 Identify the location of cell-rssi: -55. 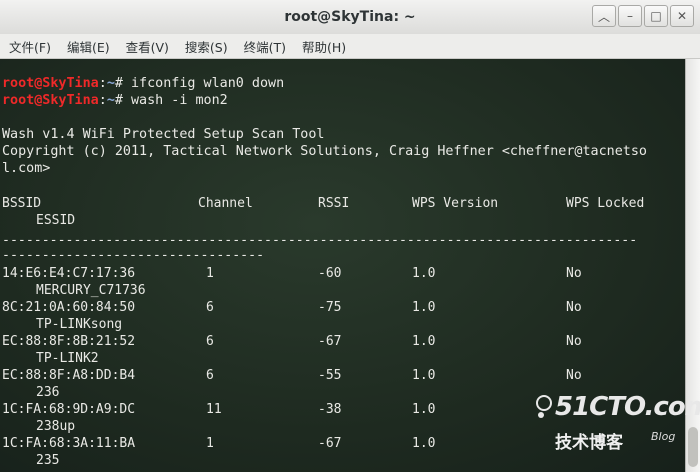
(330, 375).